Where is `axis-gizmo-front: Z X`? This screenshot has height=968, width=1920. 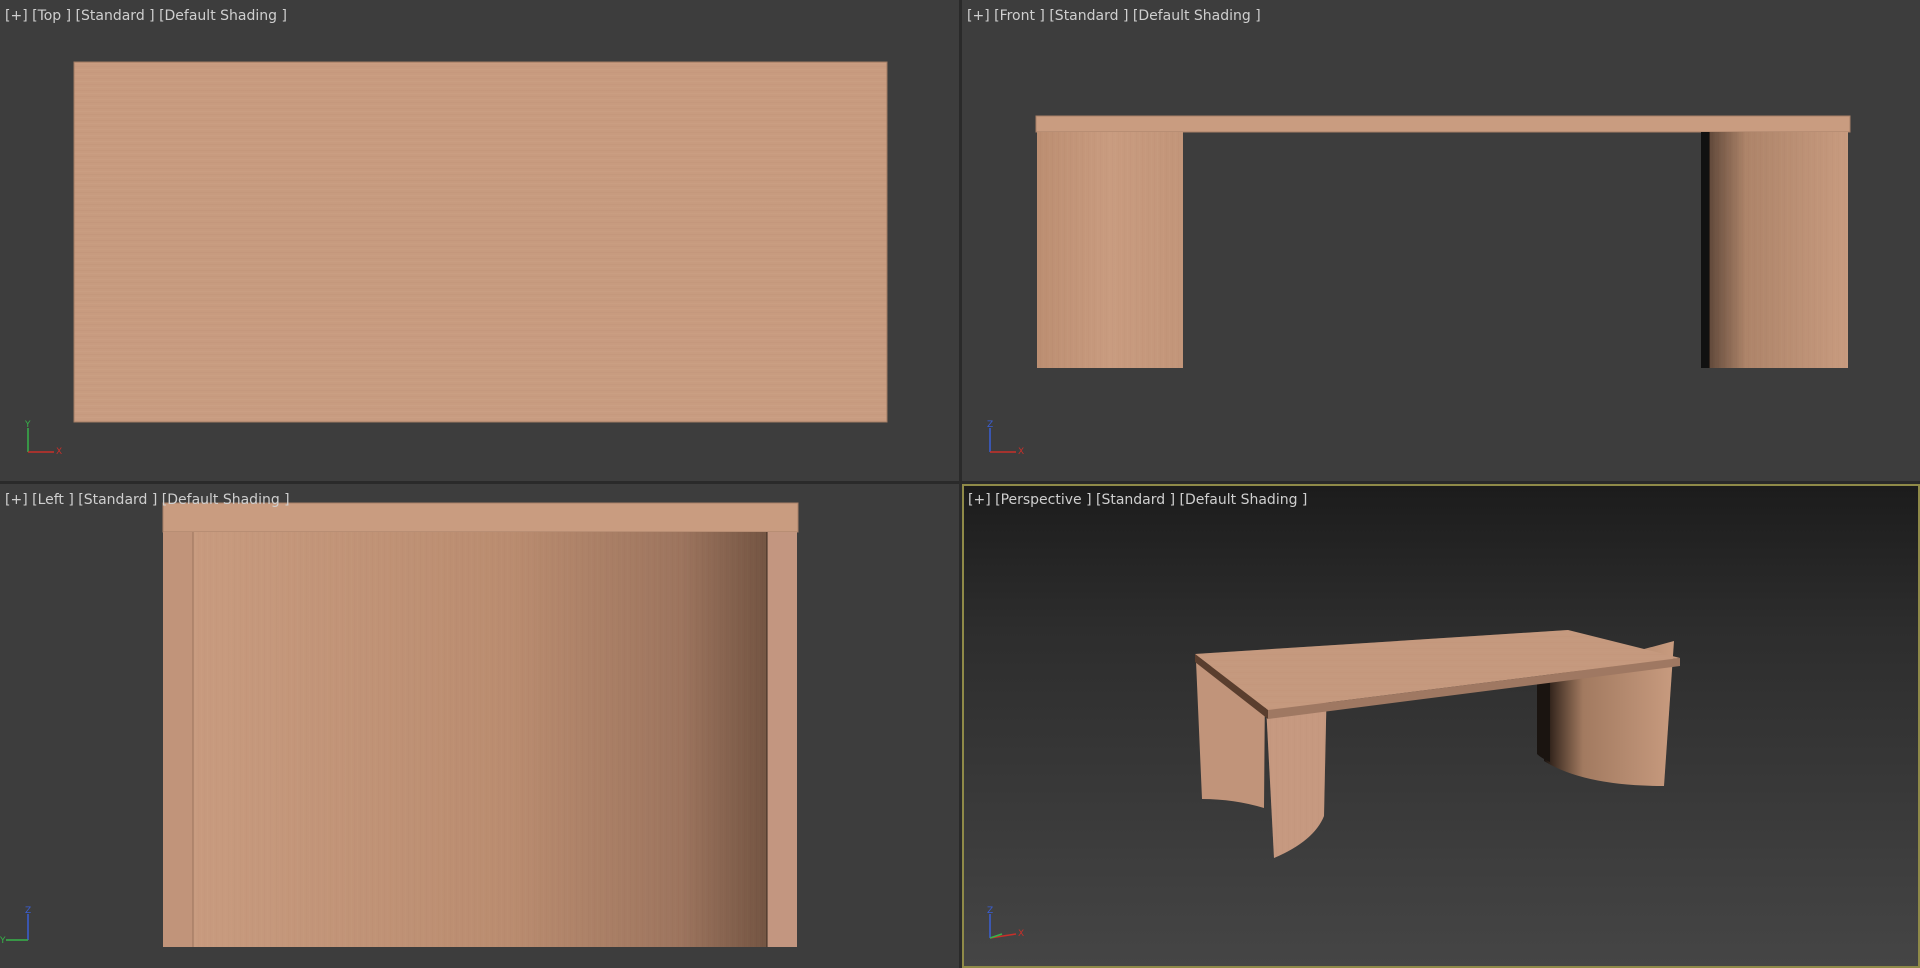 axis-gizmo-front: Z X is located at coordinates (1005, 438).